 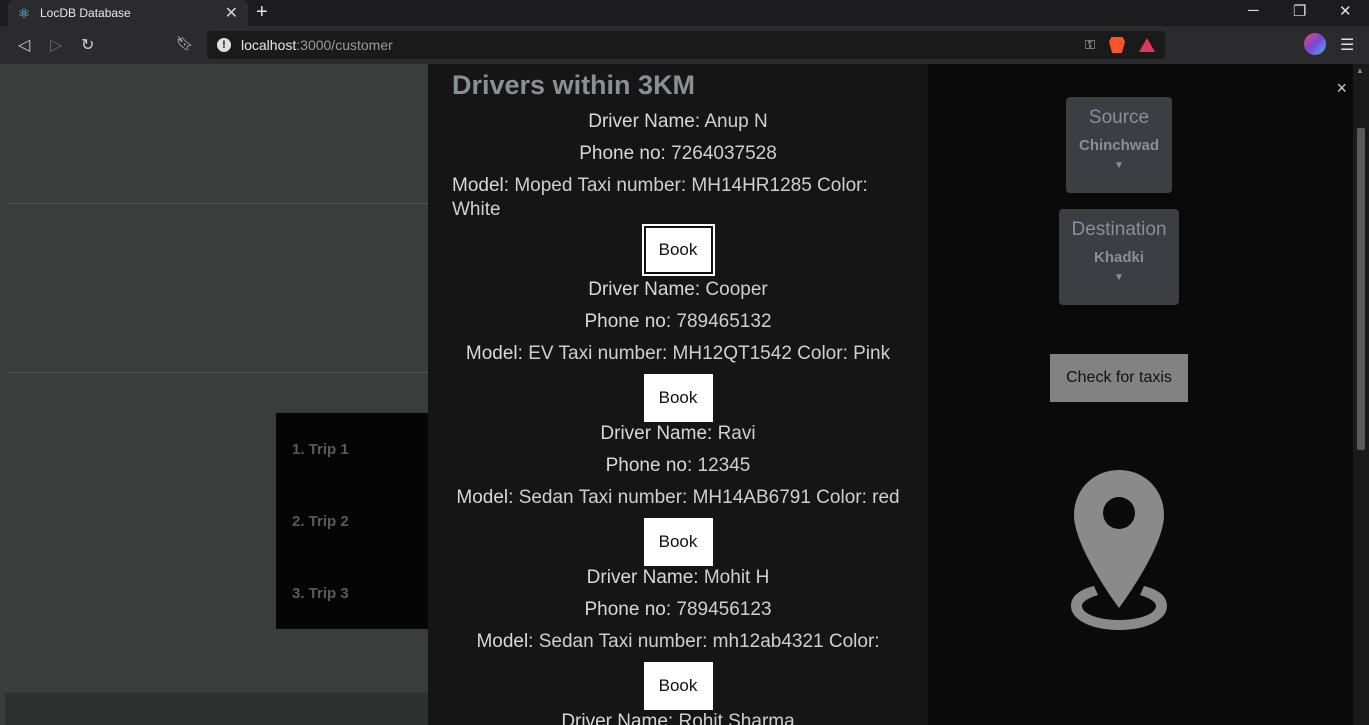 I want to click on browser-tab-bar: ⚛ LocDB Database ✕ + ─ ❐ ✕, so click(x=684, y=13).